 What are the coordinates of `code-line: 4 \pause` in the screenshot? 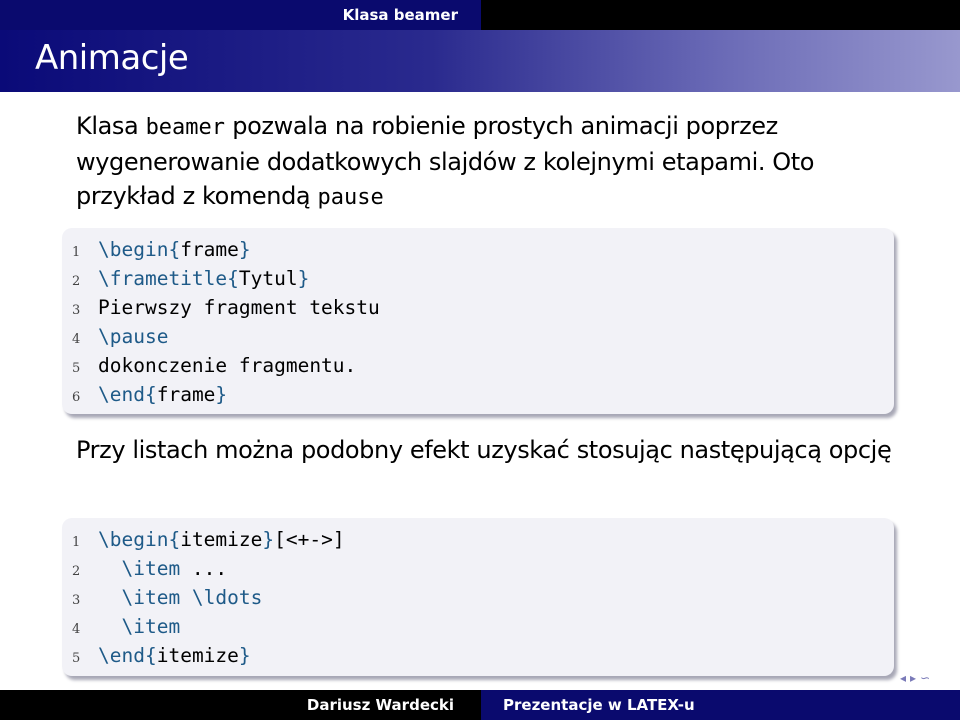 It's located at (483, 336).